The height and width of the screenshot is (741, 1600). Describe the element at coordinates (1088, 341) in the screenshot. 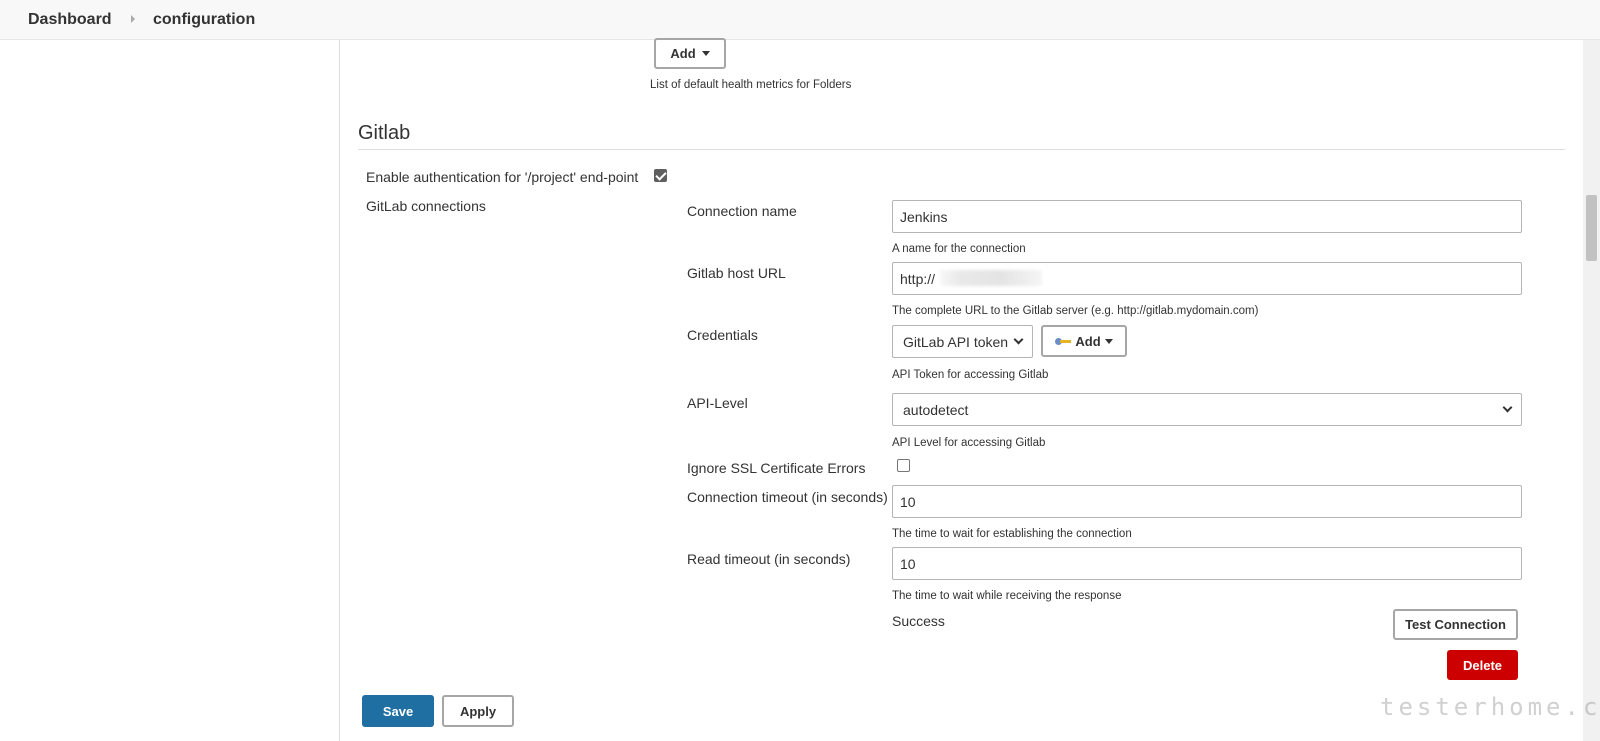

I see `credentials-add-label: Add` at that location.